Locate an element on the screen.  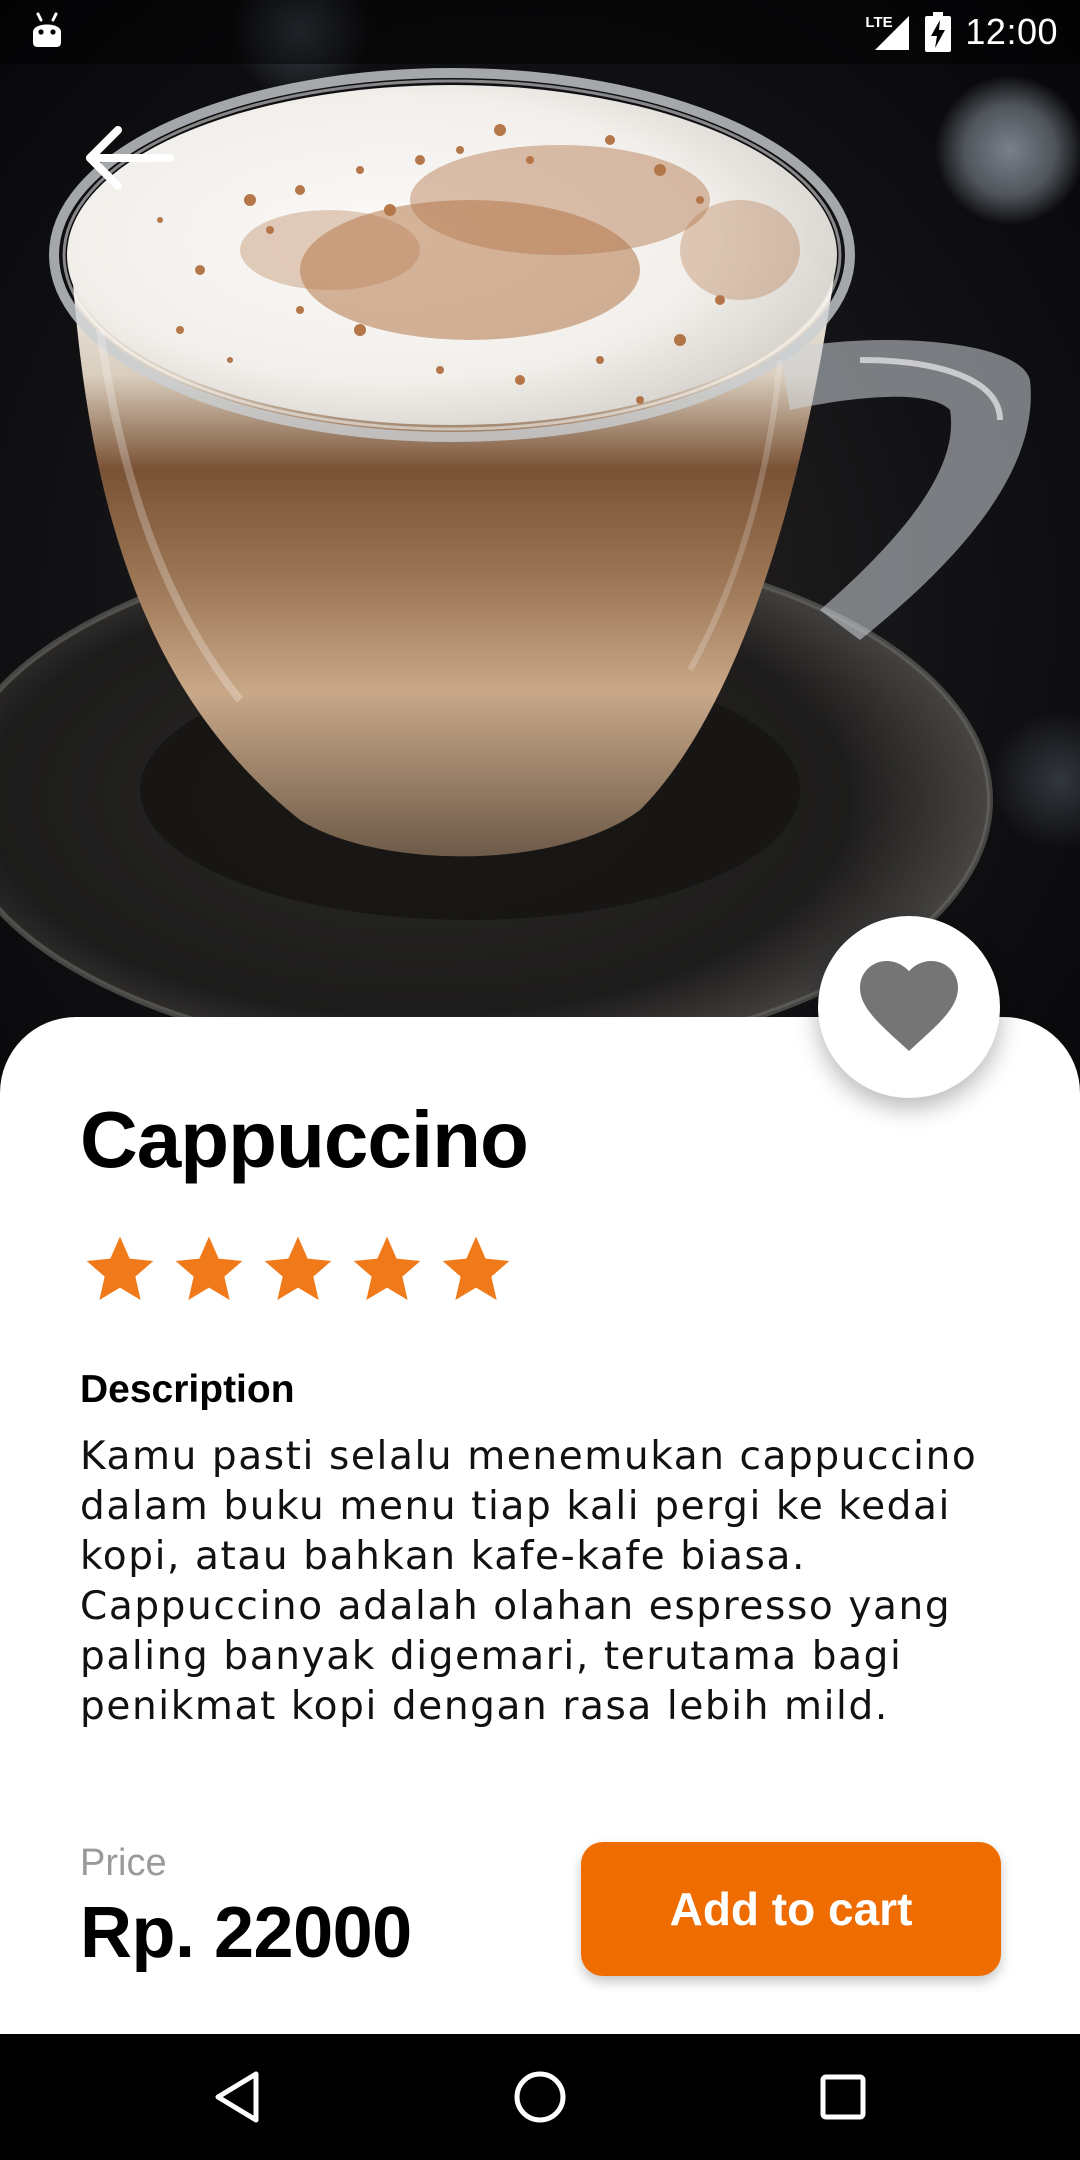
heart-icon is located at coordinates (909, 1006).